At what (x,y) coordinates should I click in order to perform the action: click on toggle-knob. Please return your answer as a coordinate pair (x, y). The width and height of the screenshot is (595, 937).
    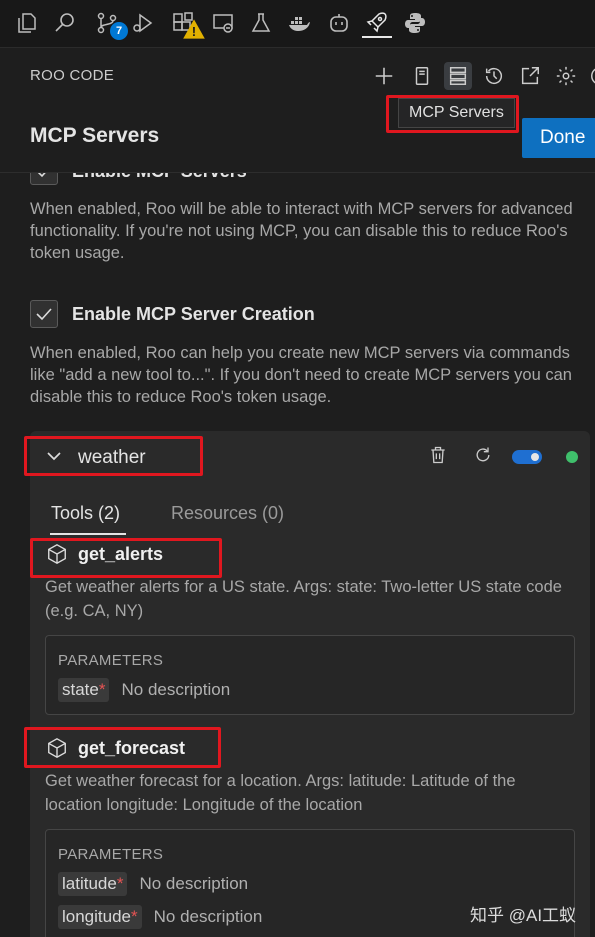
    Looking at the image, I should click on (535, 457).